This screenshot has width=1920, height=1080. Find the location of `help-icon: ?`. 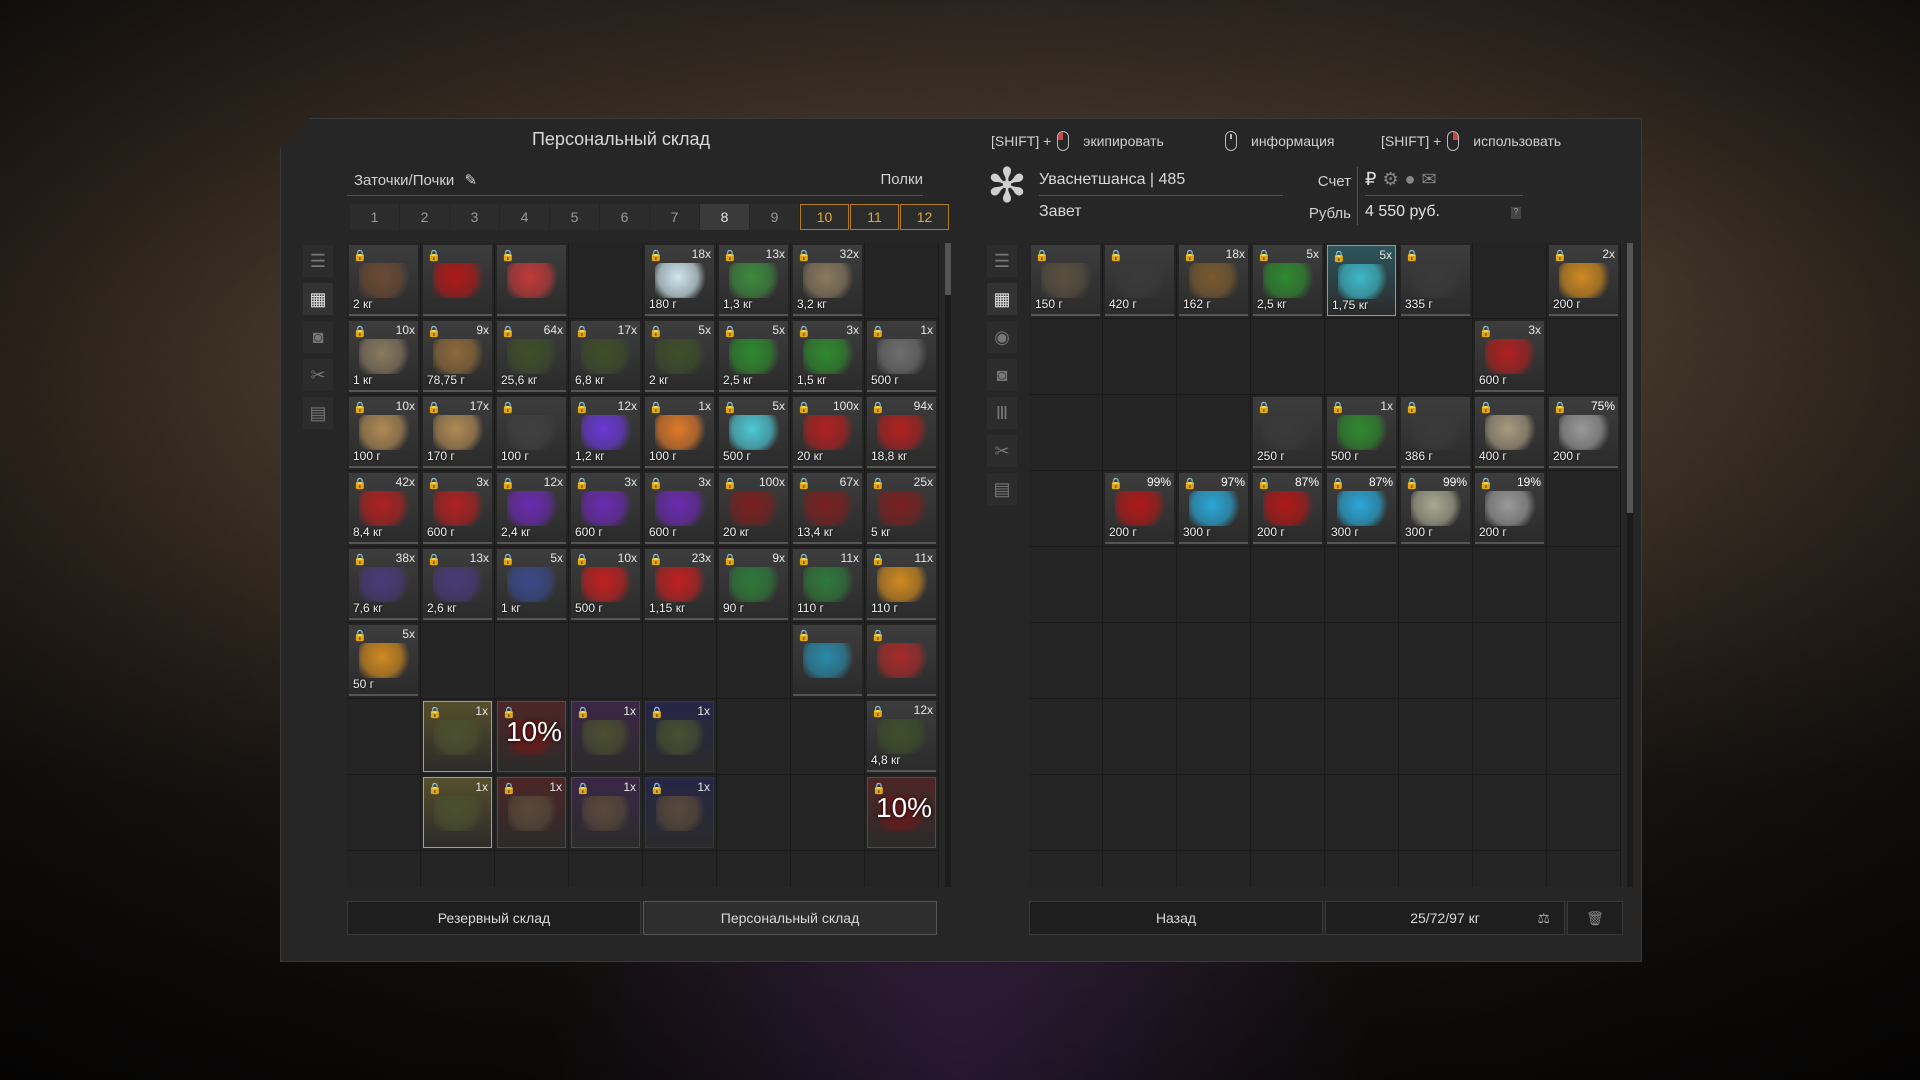

help-icon: ? is located at coordinates (1516, 213).